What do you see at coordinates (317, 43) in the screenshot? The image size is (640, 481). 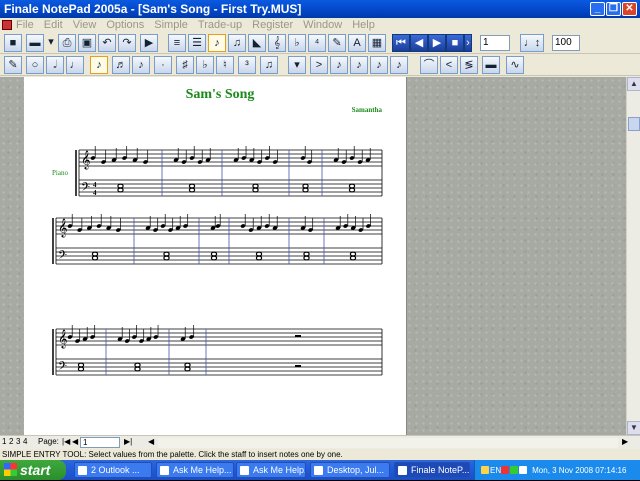 I see `key-sig-icon: ⁴` at bounding box center [317, 43].